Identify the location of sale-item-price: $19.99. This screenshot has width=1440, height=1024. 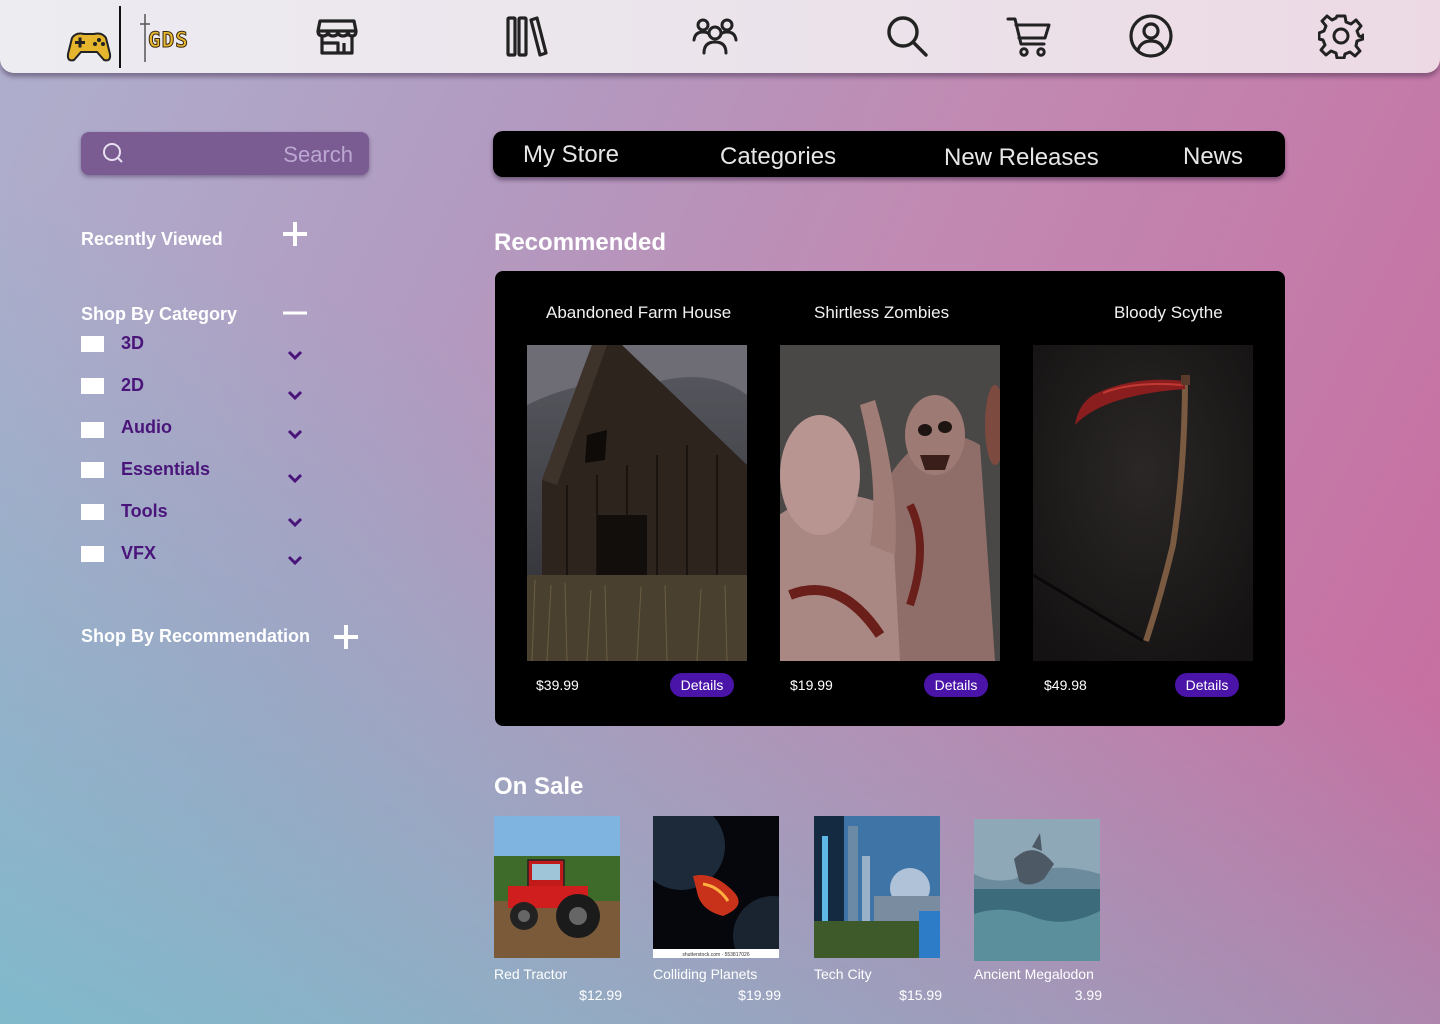
(759, 995).